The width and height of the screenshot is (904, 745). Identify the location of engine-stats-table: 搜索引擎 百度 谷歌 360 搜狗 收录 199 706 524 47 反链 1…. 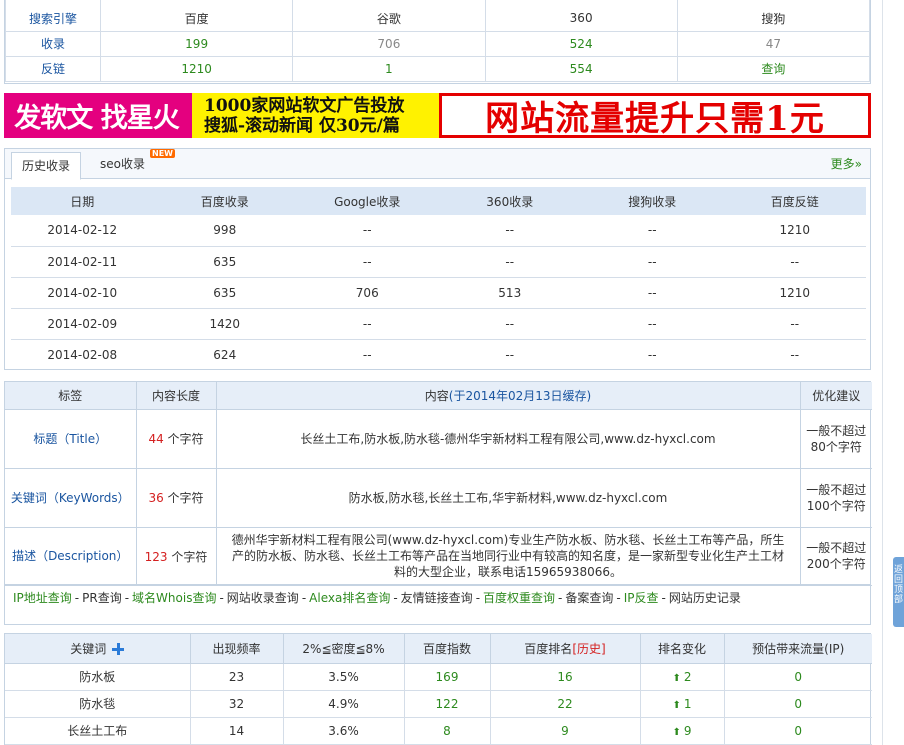
(438, 41).